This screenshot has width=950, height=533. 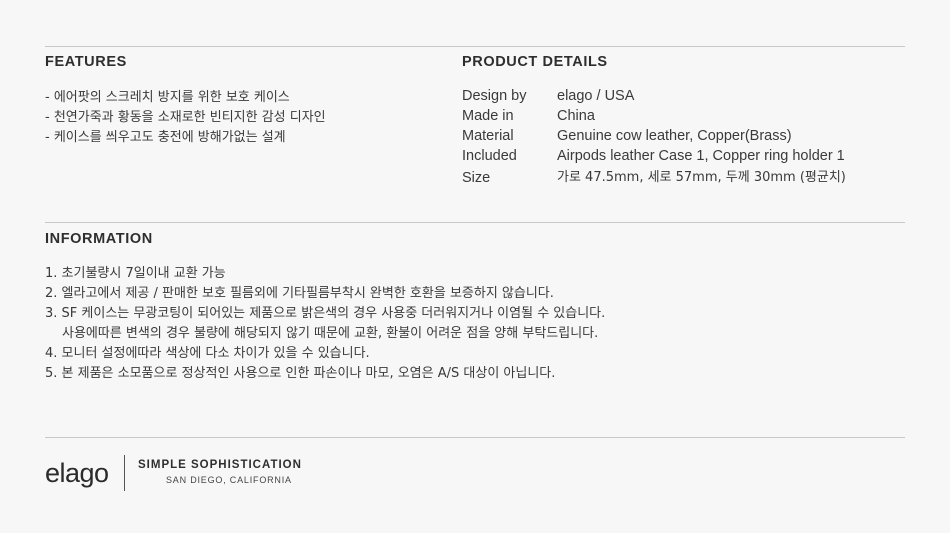 What do you see at coordinates (124, 473) in the screenshot?
I see `footer-divider` at bounding box center [124, 473].